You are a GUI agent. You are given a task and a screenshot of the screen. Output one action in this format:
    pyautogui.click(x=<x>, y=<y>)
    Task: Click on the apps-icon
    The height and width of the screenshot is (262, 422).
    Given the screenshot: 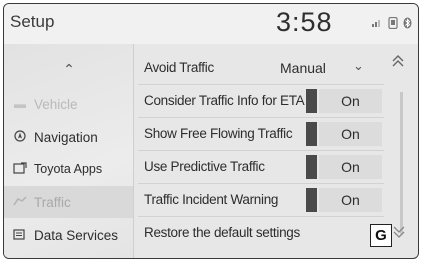 What is the action you would take?
    pyautogui.click(x=20, y=169)
    